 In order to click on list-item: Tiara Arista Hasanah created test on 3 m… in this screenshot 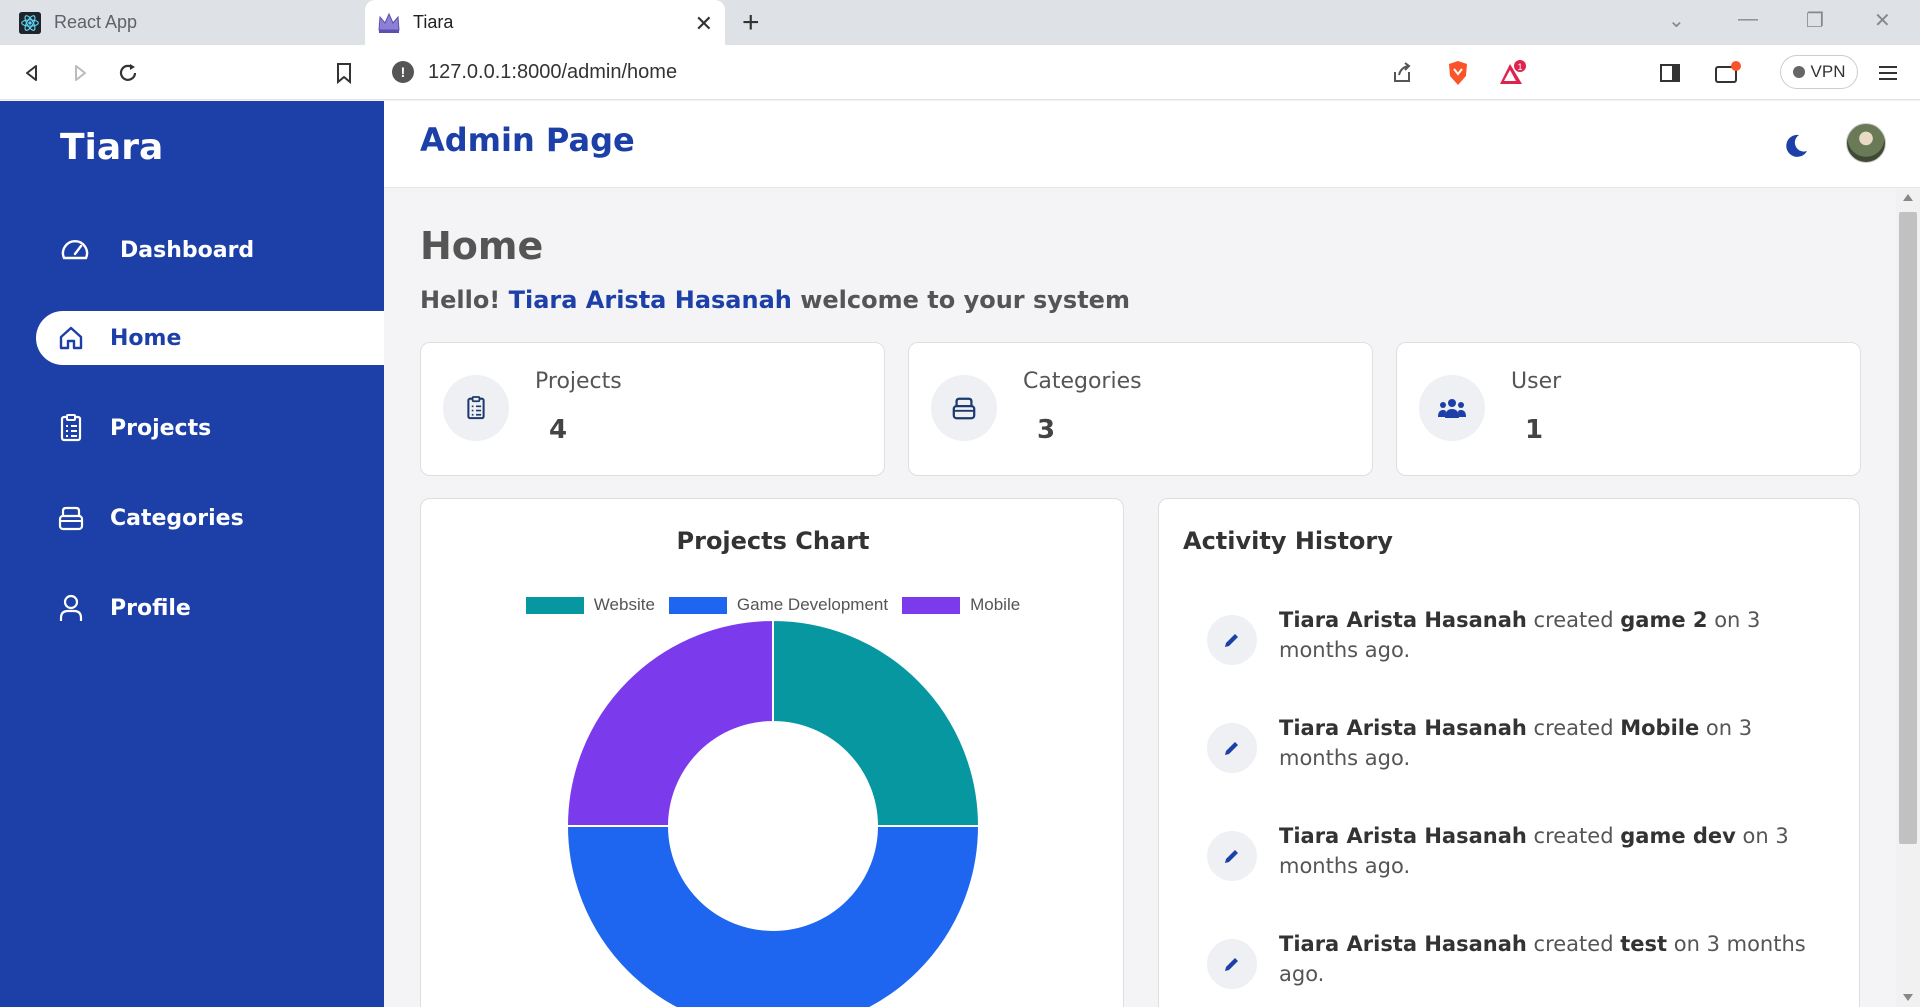, I will do `click(1507, 968)`.